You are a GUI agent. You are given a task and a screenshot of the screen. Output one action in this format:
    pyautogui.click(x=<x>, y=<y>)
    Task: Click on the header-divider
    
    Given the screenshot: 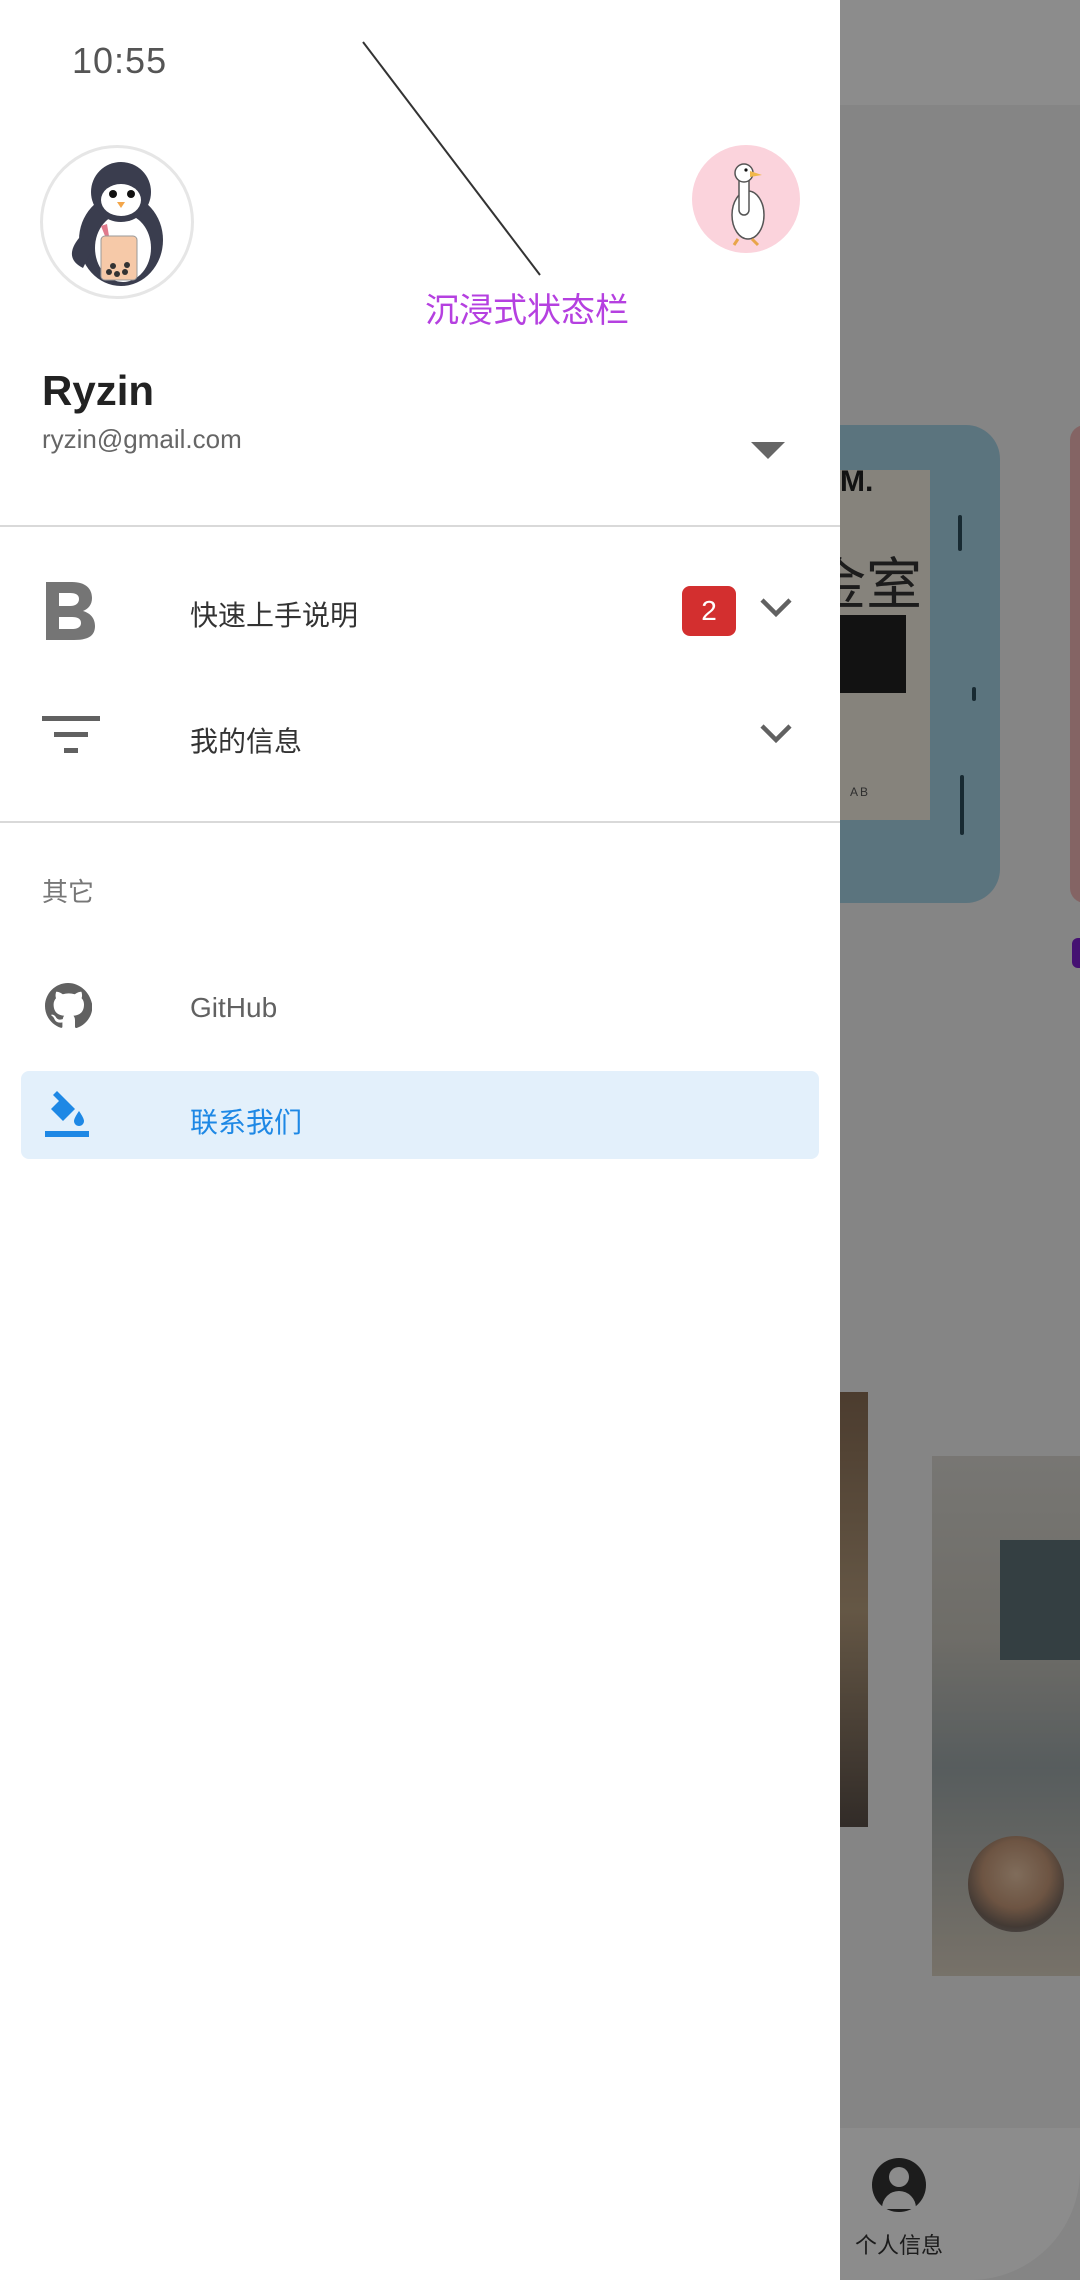 What is the action you would take?
    pyautogui.click(x=420, y=526)
    